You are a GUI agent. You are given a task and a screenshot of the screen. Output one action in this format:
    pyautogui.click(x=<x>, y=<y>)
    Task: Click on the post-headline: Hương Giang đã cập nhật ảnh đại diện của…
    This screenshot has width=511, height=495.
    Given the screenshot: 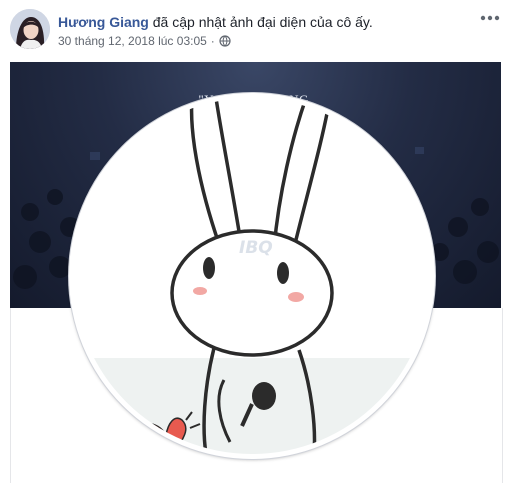 What is the action you would take?
    pyautogui.click(x=268, y=22)
    